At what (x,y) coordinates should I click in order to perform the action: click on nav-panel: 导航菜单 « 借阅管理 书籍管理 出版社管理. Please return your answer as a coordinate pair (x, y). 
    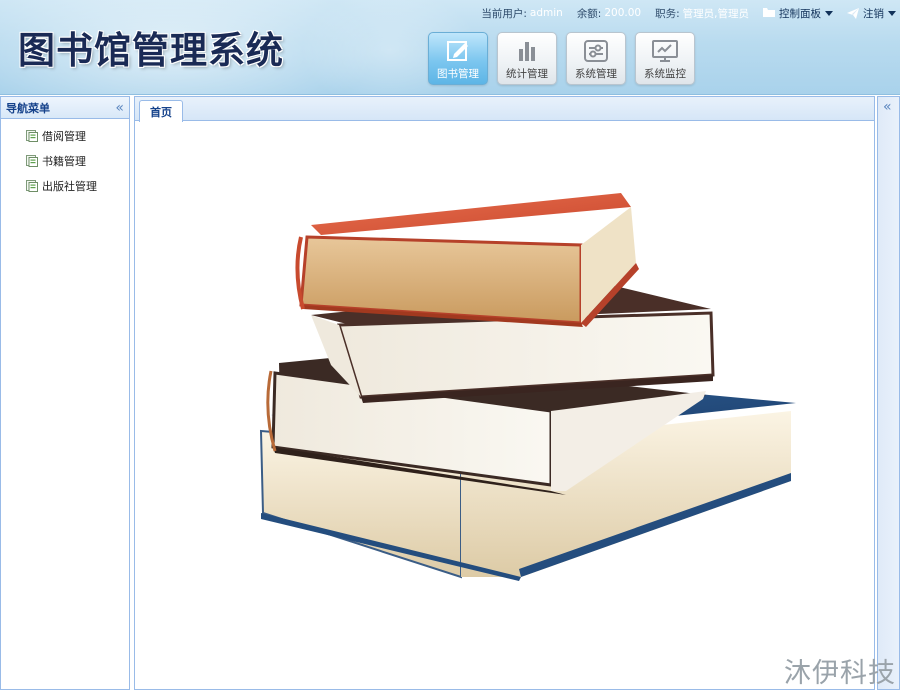
    Looking at the image, I should click on (65, 393).